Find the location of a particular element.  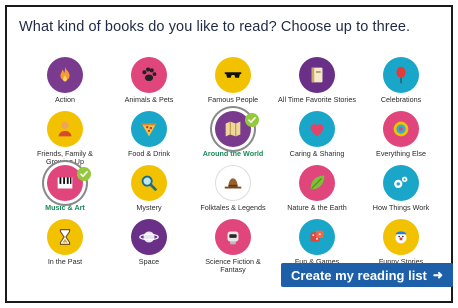

robot-icon is located at coordinates (233, 237).